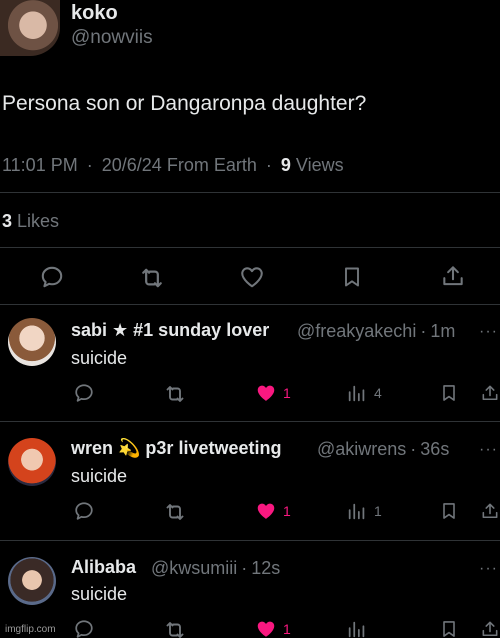  Describe the element at coordinates (378, 511) in the screenshot. I see `view-count: 1` at that location.